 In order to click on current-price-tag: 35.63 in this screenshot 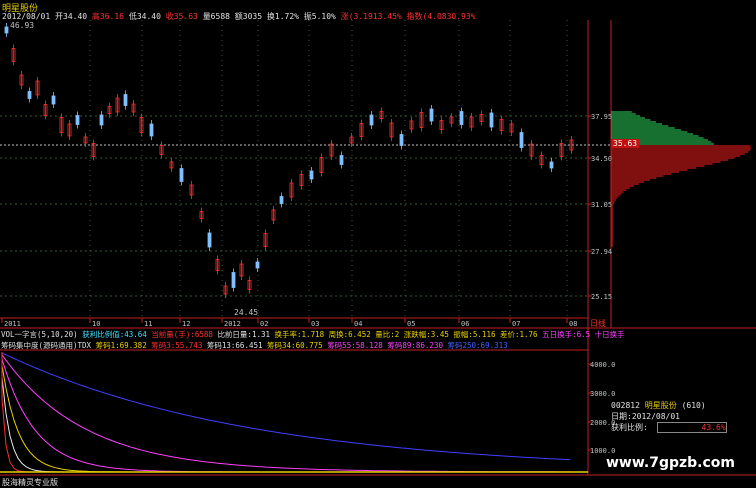, I will do `click(625, 143)`.